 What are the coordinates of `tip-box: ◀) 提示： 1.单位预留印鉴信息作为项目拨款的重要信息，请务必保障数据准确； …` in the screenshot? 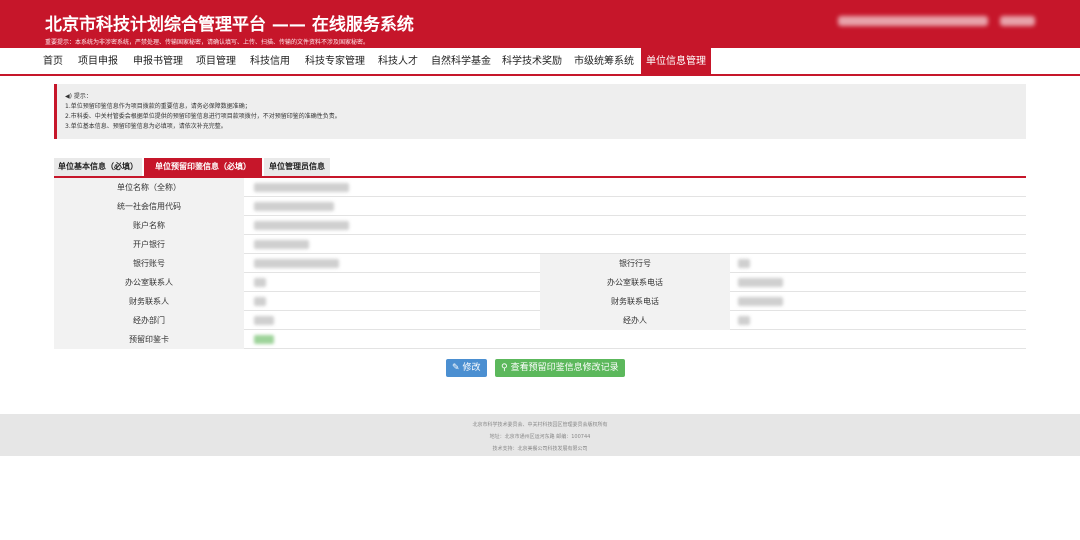 It's located at (540, 111).